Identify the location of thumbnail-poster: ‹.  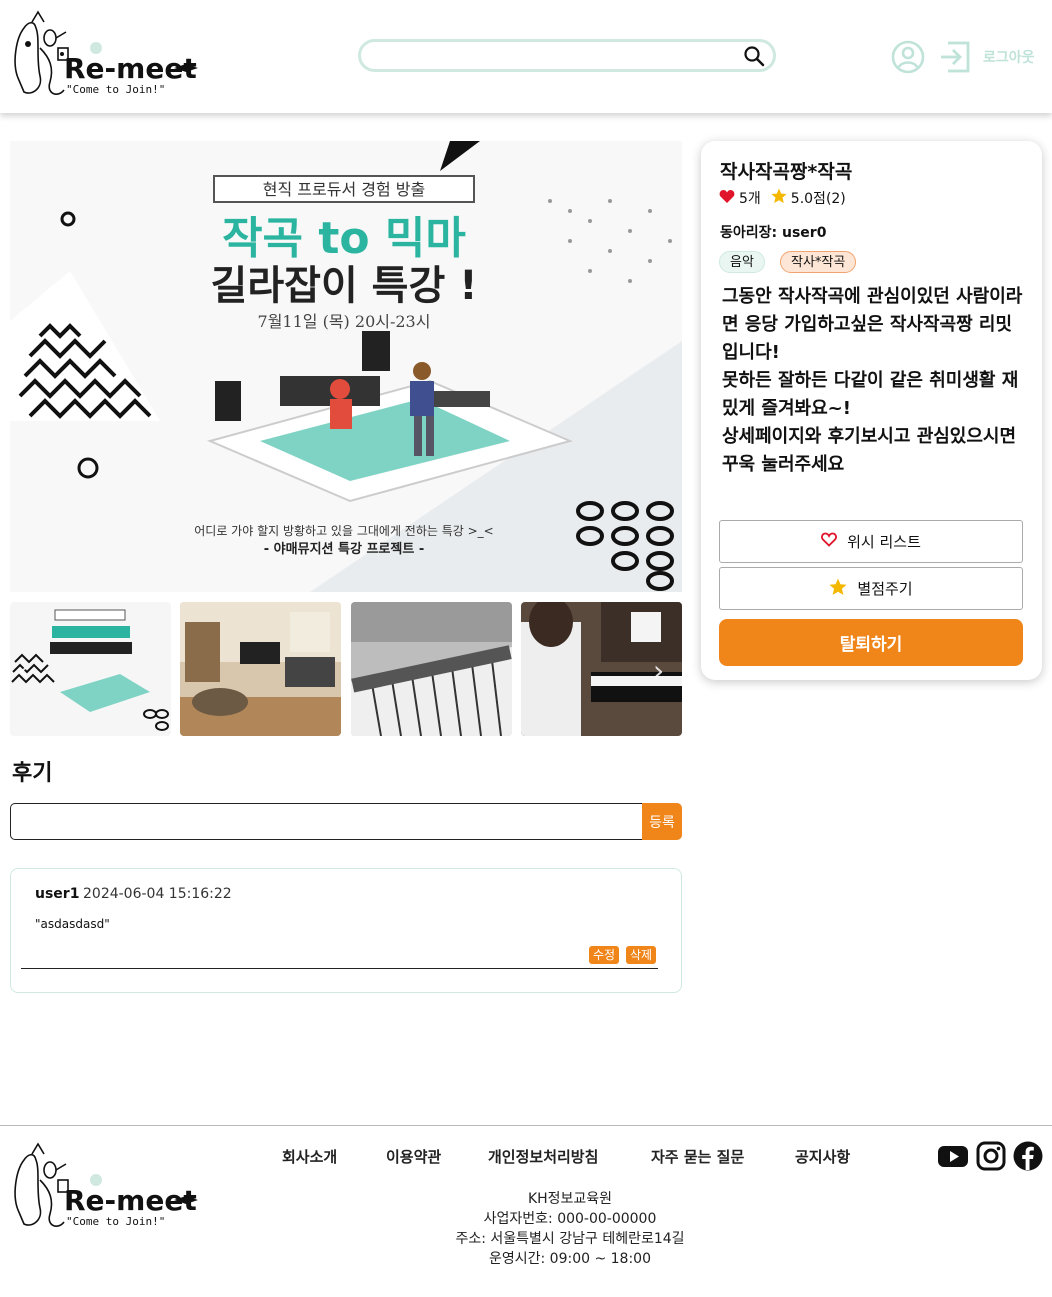
(90, 669).